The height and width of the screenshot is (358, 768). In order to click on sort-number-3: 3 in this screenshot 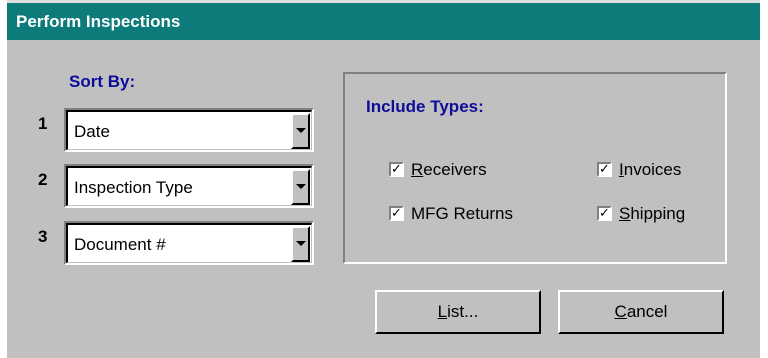, I will do `click(43, 236)`.